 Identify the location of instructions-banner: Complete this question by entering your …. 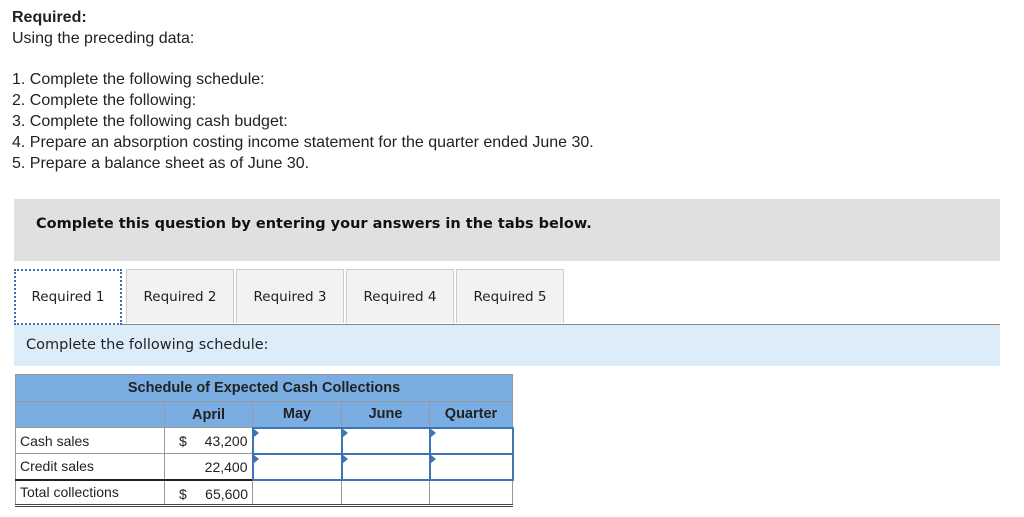
(507, 230).